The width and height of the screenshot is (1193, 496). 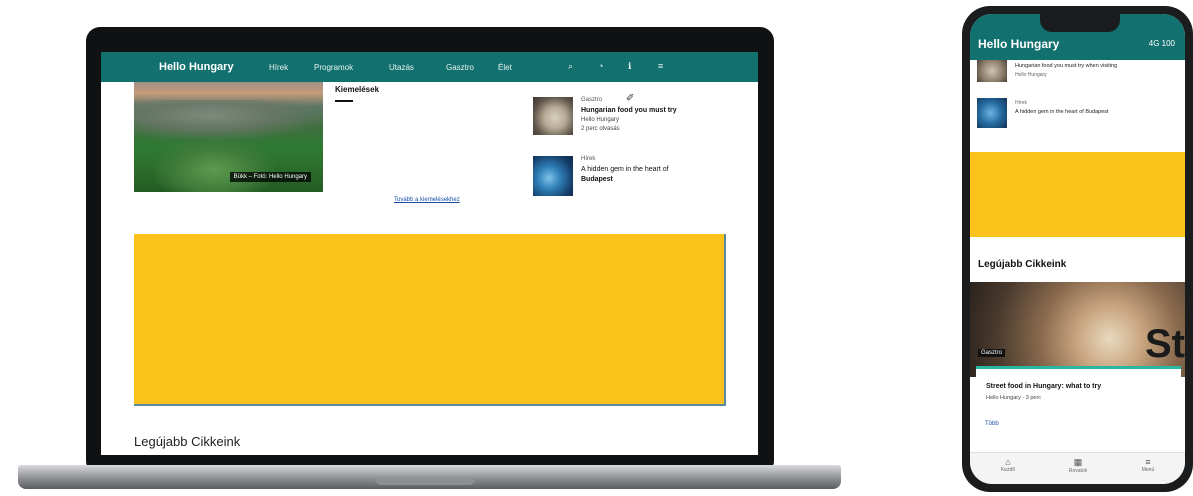 What do you see at coordinates (600, 66) in the screenshot?
I see `user-icon: ◔` at bounding box center [600, 66].